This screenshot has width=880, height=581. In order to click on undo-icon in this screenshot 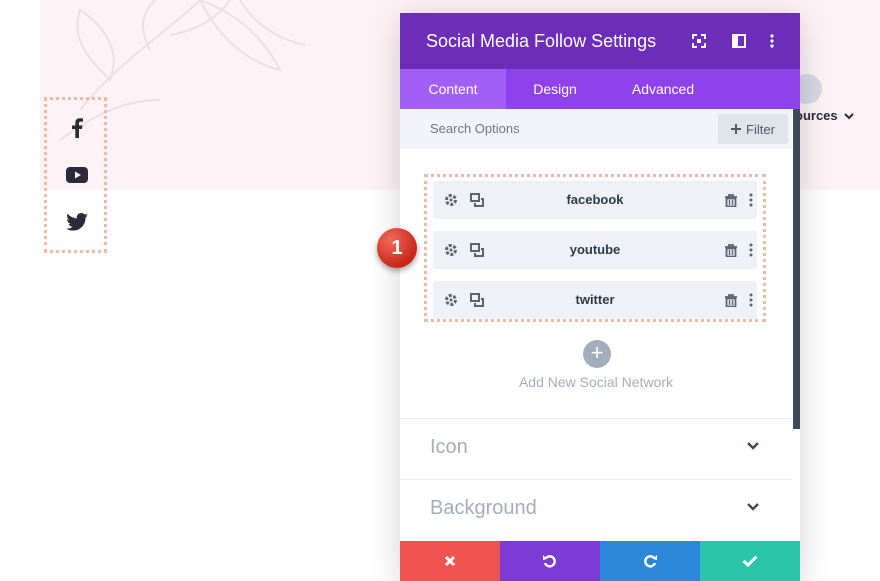, I will do `click(549, 561)`.